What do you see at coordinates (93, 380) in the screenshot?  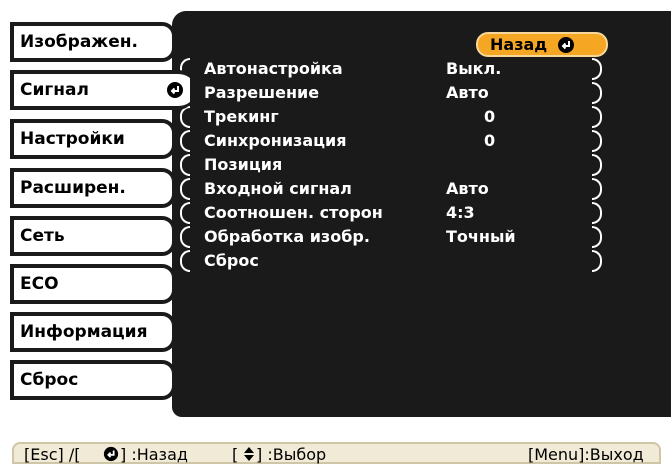 I see `tab-reset: Сброс` at bounding box center [93, 380].